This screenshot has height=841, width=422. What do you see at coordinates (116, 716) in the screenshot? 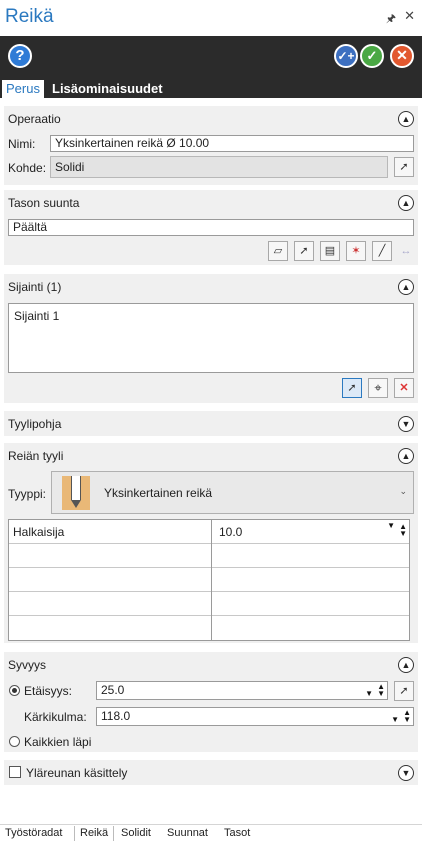
I see `tip-angle-value: 118.0` at bounding box center [116, 716].